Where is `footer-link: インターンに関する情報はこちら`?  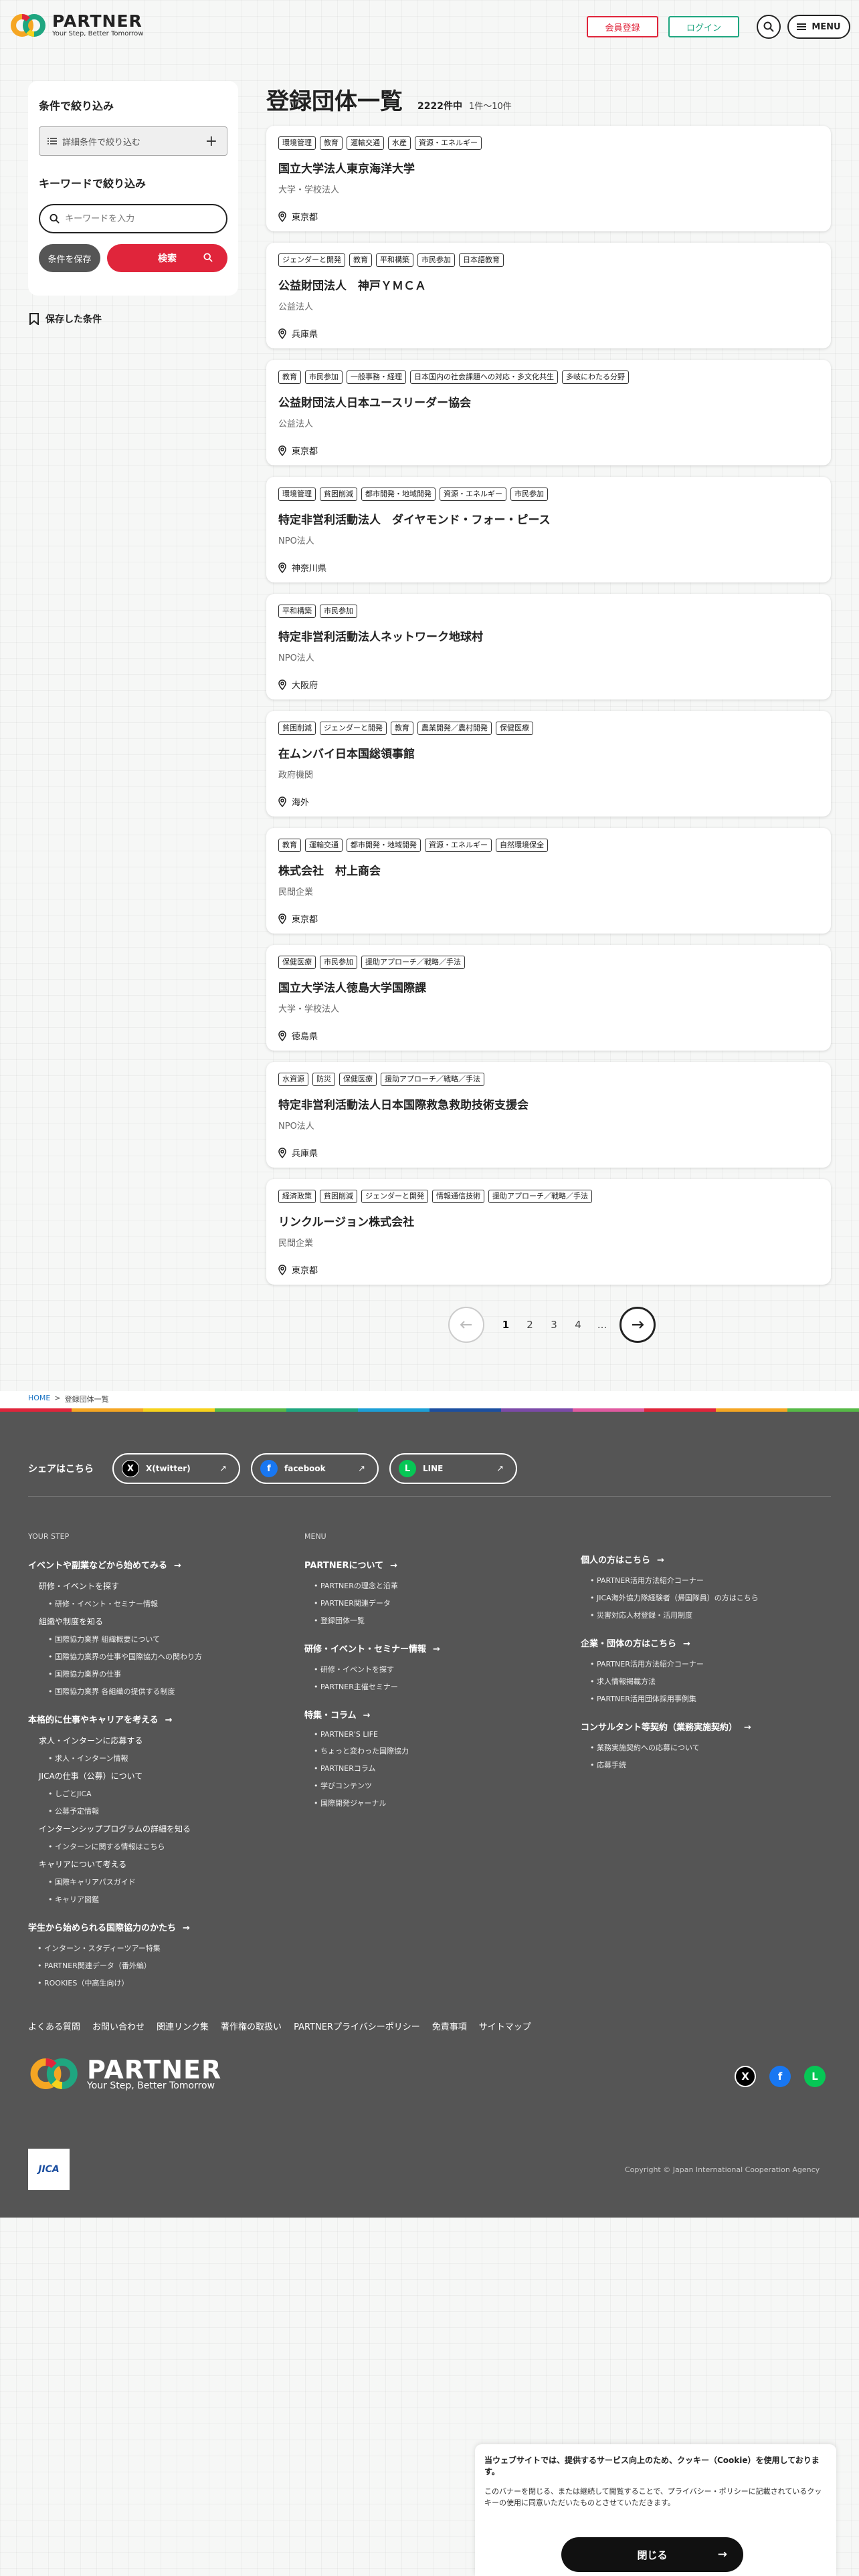 footer-link: インターンに関する情報はこちら is located at coordinates (168, 1846).